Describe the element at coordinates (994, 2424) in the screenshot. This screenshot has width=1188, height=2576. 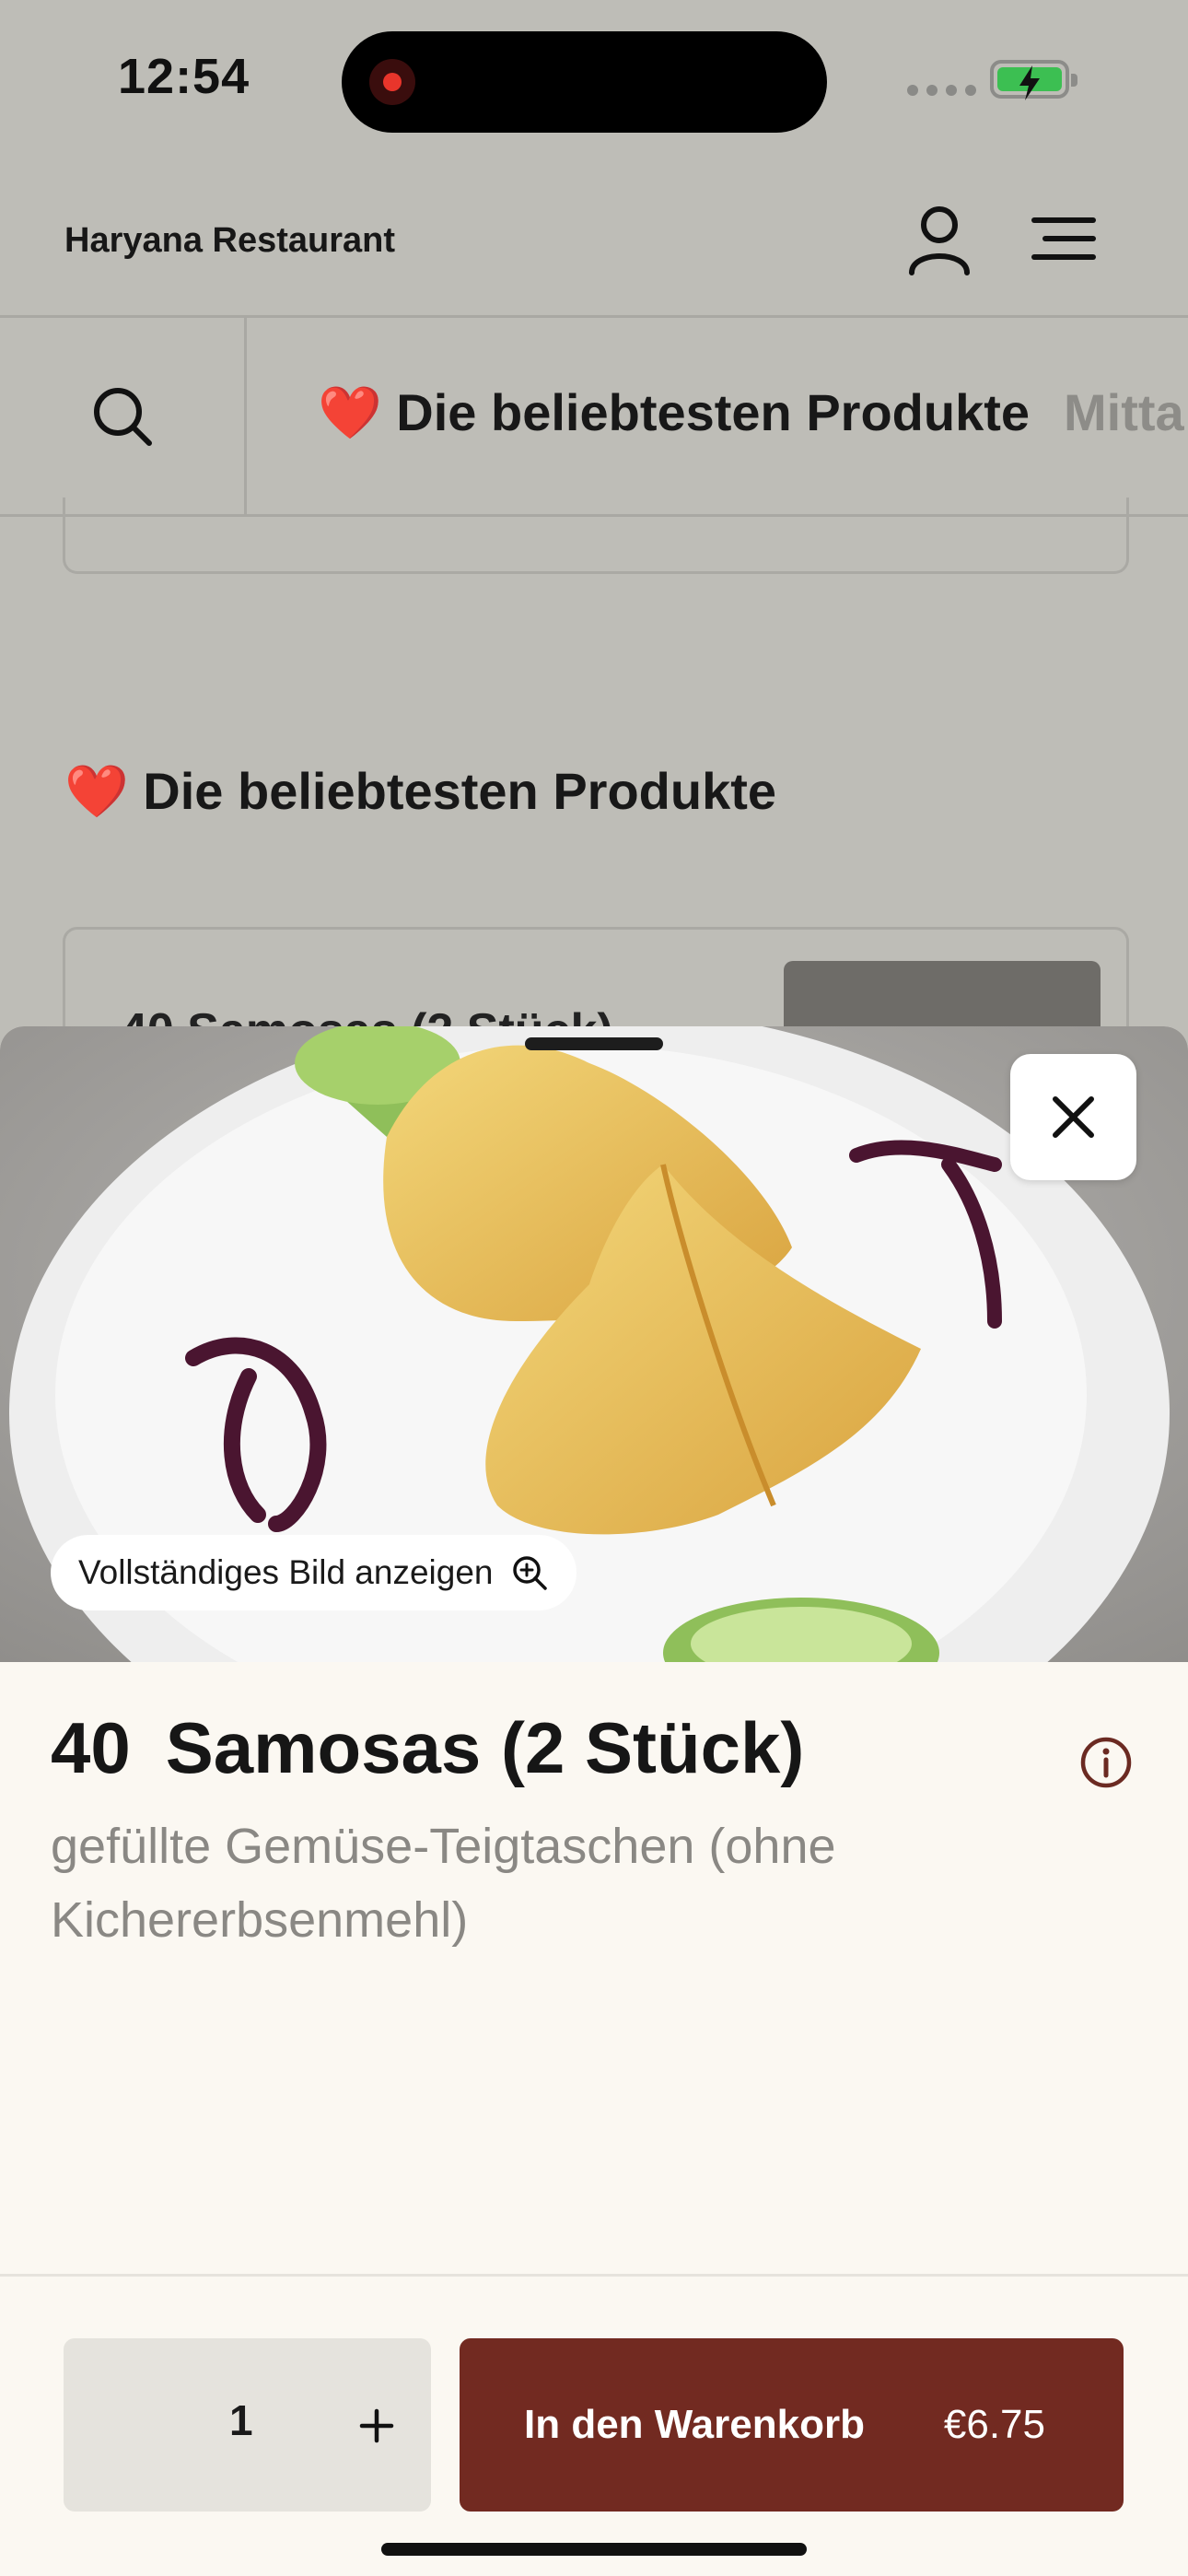
I see `cart-price: €6.75` at that location.